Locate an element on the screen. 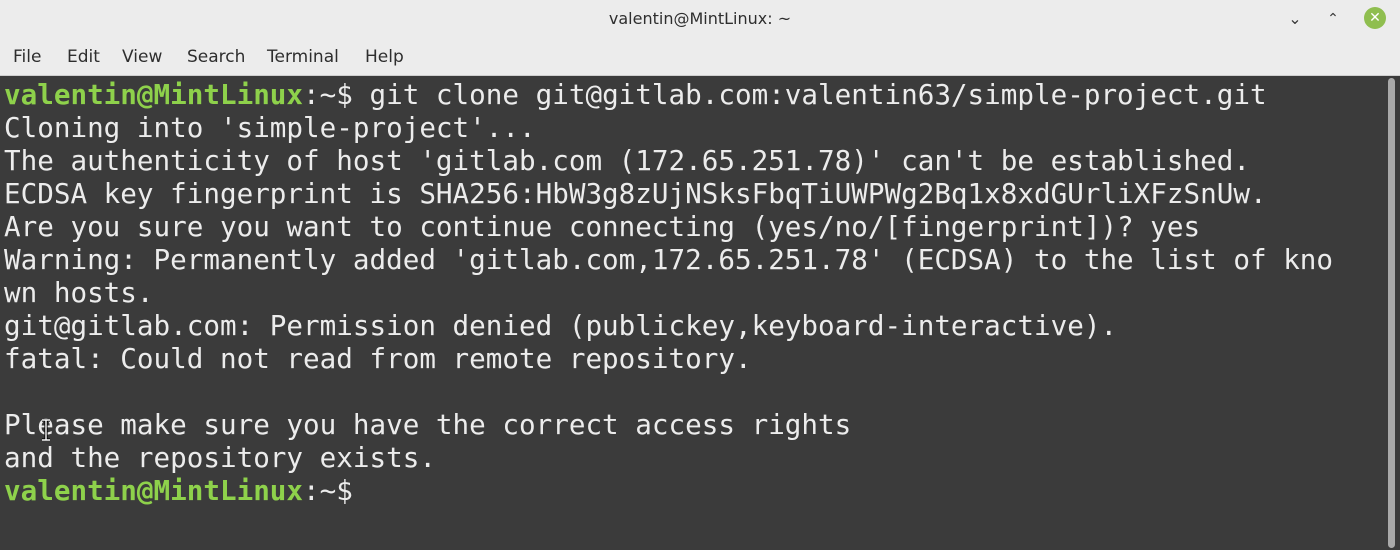  vertical-scrollbar is located at coordinates (1391, 313).